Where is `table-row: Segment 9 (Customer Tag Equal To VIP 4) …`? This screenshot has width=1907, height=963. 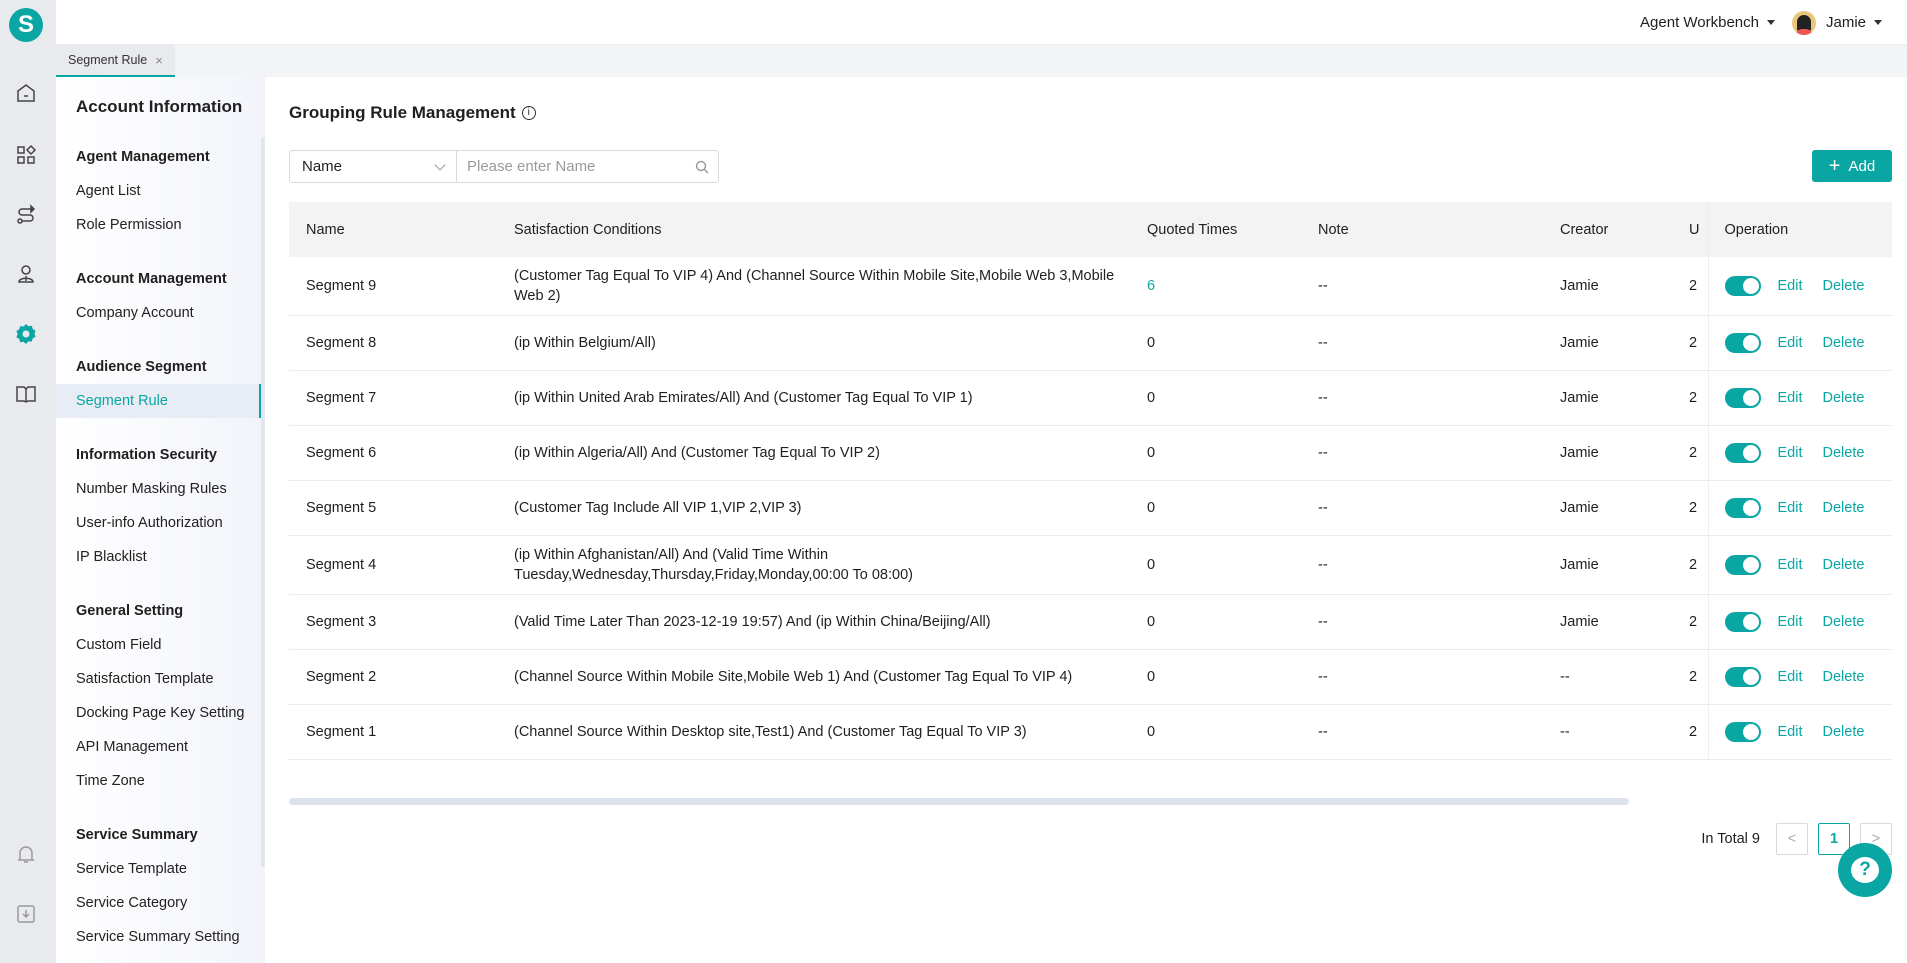
table-row: Segment 9 (Customer Tag Equal To VIP 4) … is located at coordinates (1090, 286).